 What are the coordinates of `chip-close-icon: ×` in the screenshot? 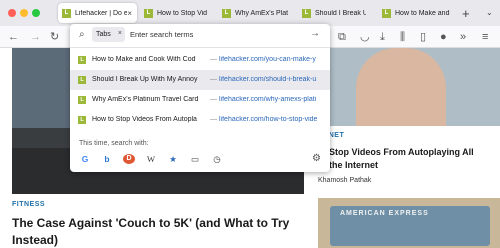 It's located at (120, 33).